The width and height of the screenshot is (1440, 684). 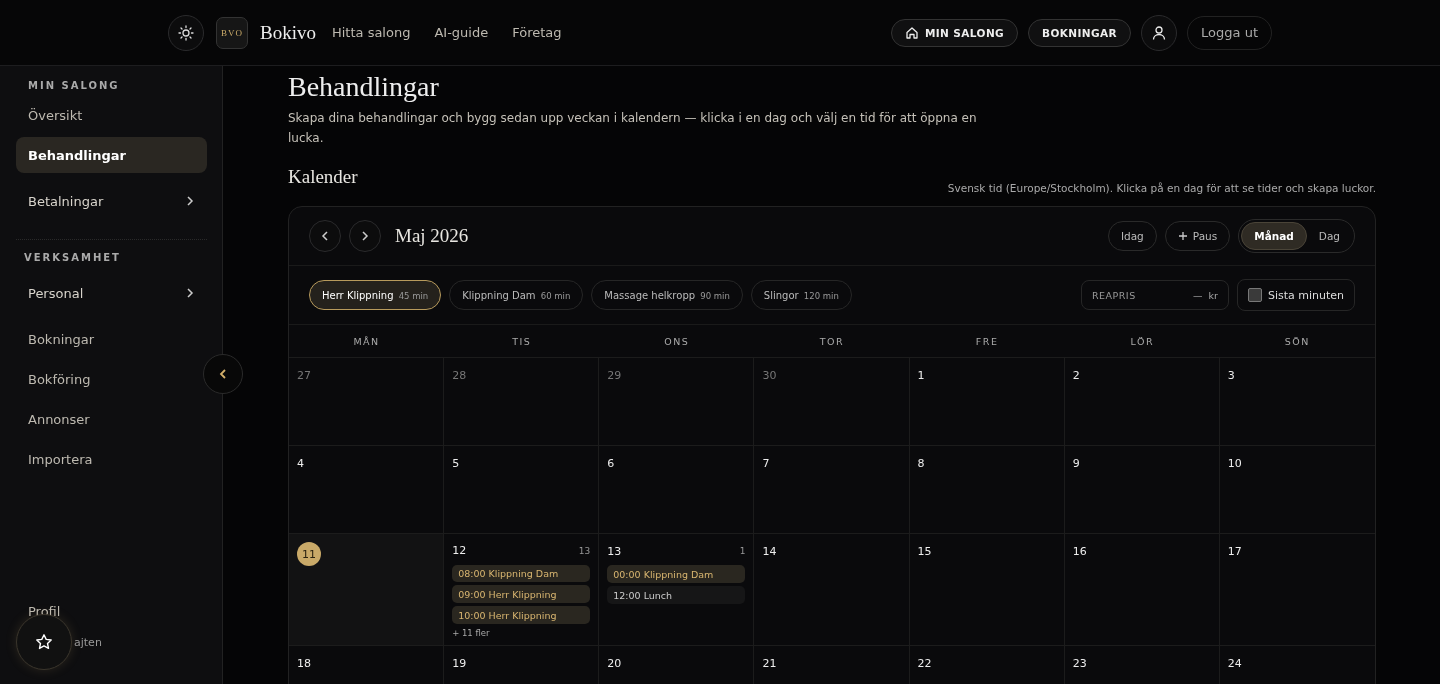 I want to click on day-cell: 20, so click(x=677, y=665).